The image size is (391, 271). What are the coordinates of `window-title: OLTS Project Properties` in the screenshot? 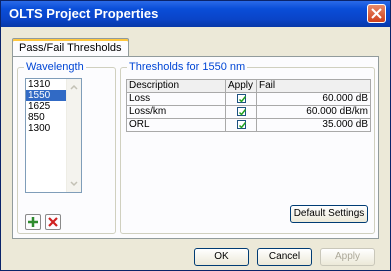 It's located at (84, 13).